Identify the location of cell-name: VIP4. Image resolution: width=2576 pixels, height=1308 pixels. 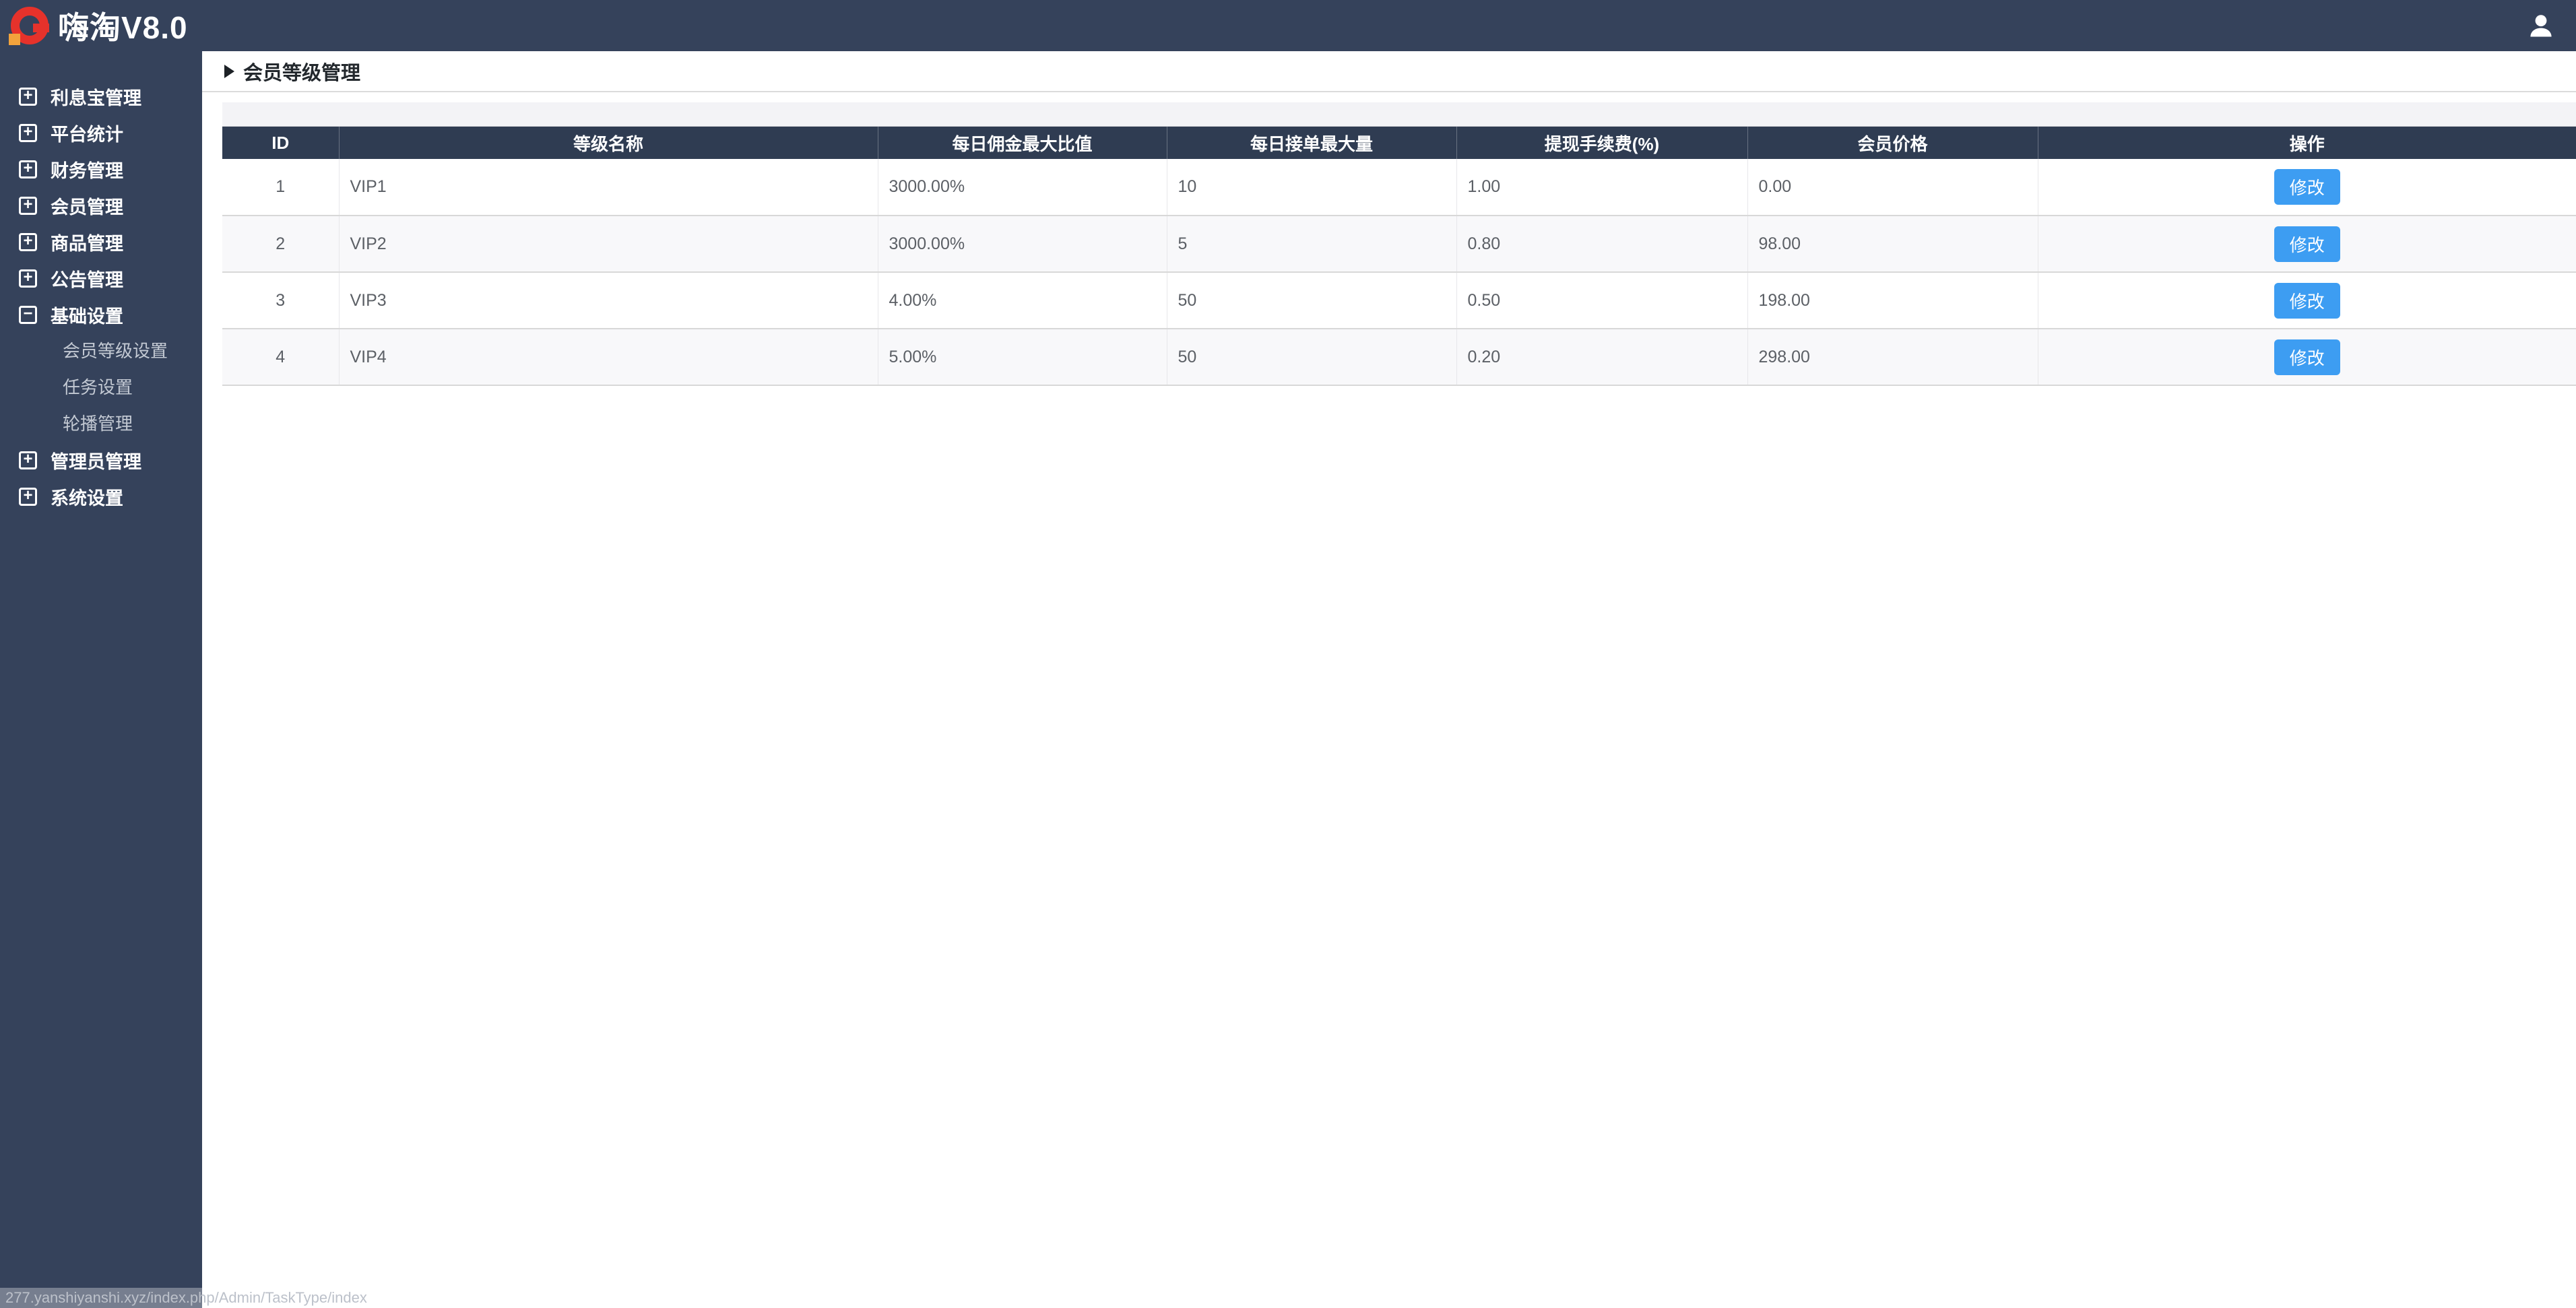
(609, 357).